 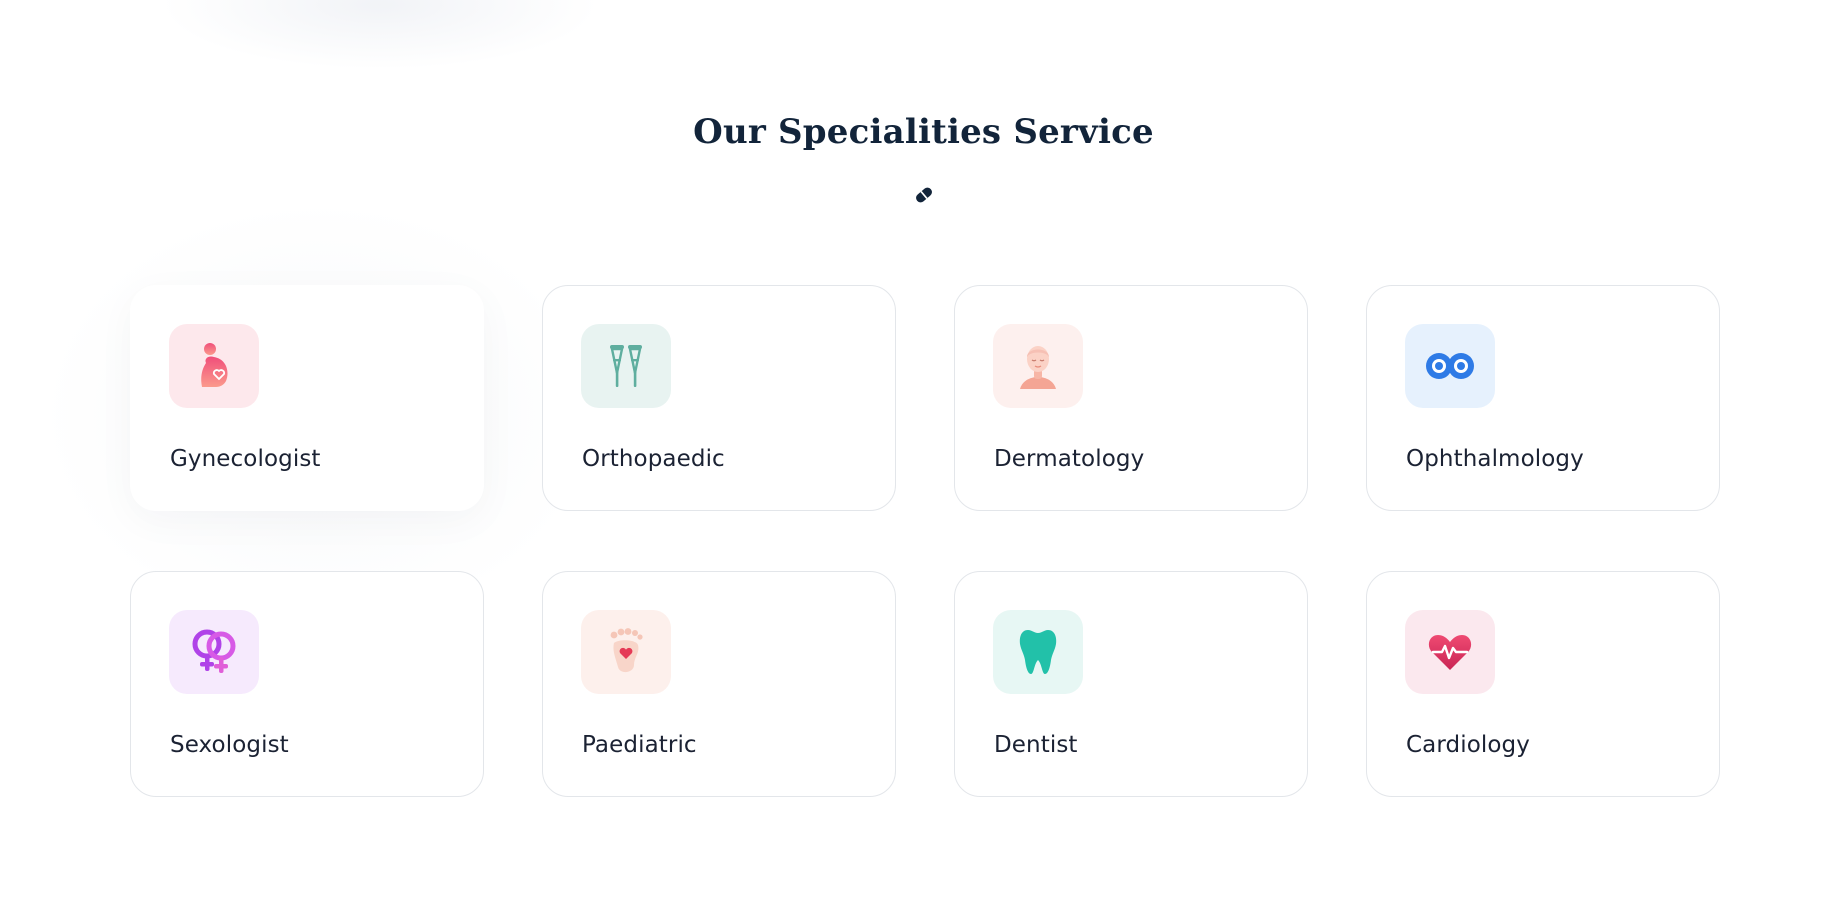 What do you see at coordinates (639, 745) in the screenshot?
I see `speciality-label: Paediatric` at bounding box center [639, 745].